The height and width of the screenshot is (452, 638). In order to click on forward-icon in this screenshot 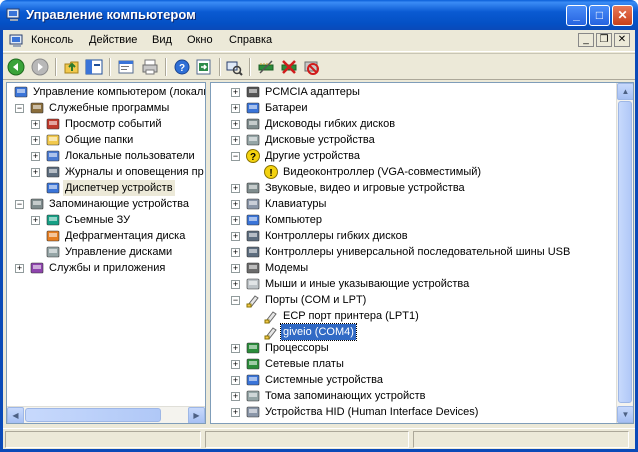, I will do `click(40, 67)`.